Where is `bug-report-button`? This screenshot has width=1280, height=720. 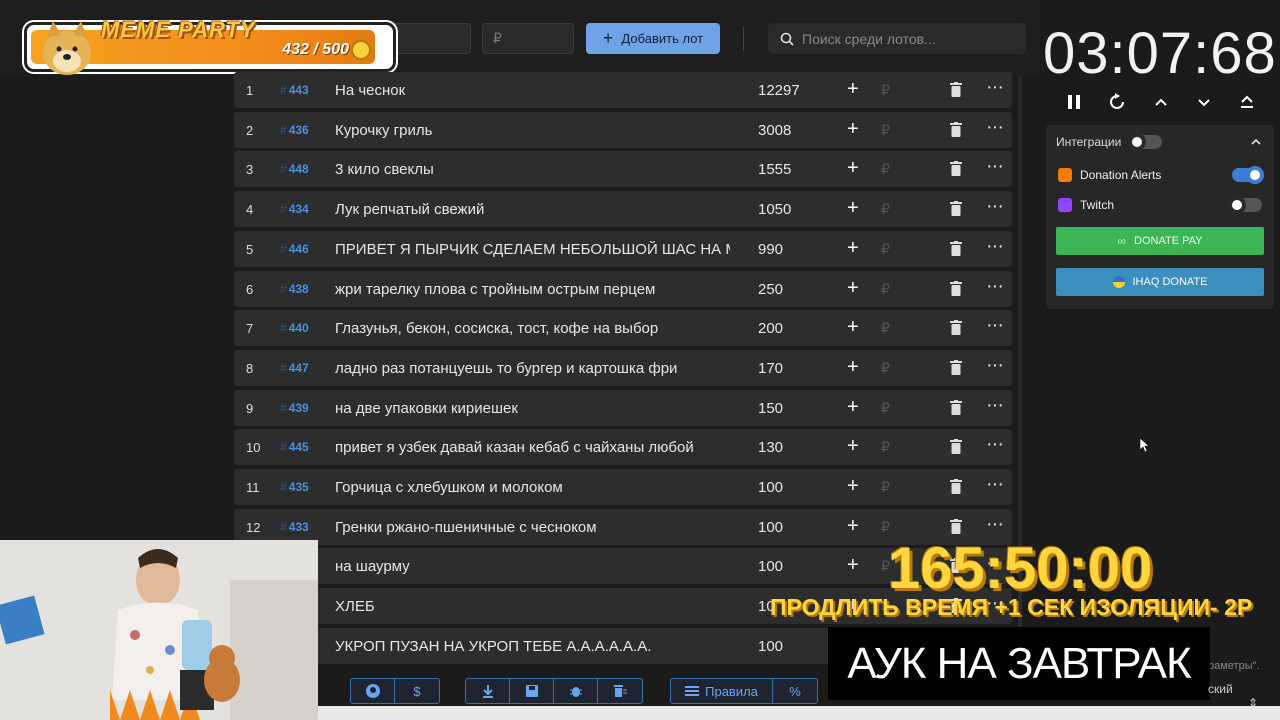 bug-report-button is located at coordinates (576, 691).